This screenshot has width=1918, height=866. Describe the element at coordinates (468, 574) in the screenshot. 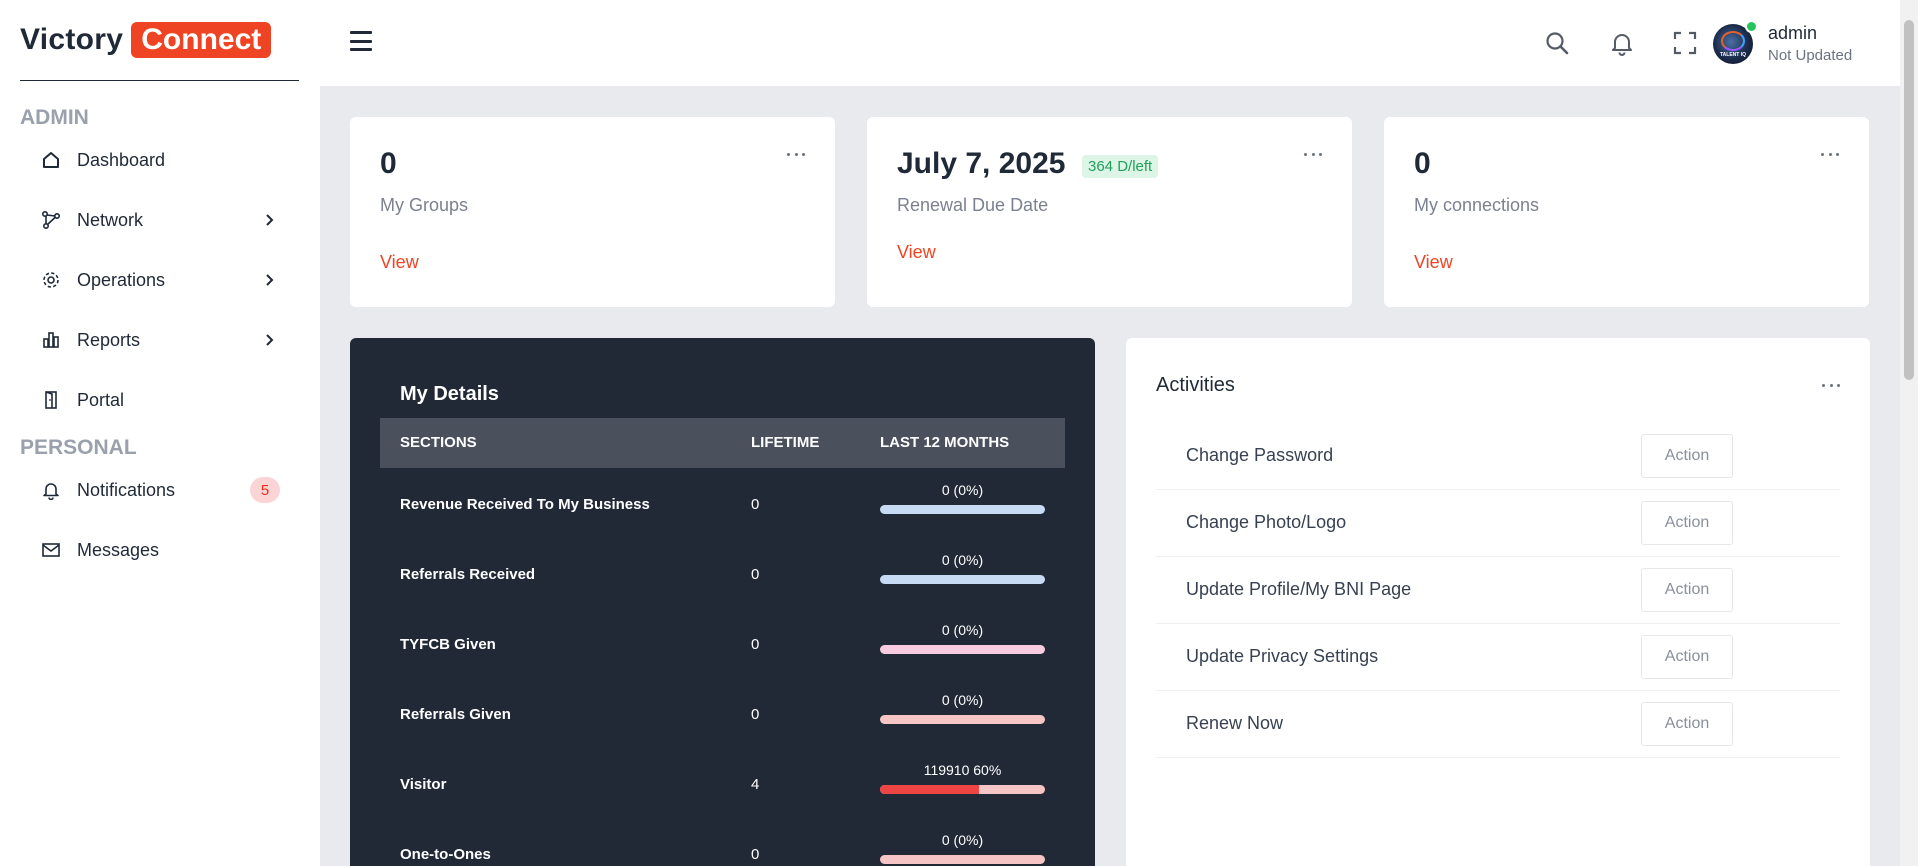

I see `row-section: Referrals Received` at that location.